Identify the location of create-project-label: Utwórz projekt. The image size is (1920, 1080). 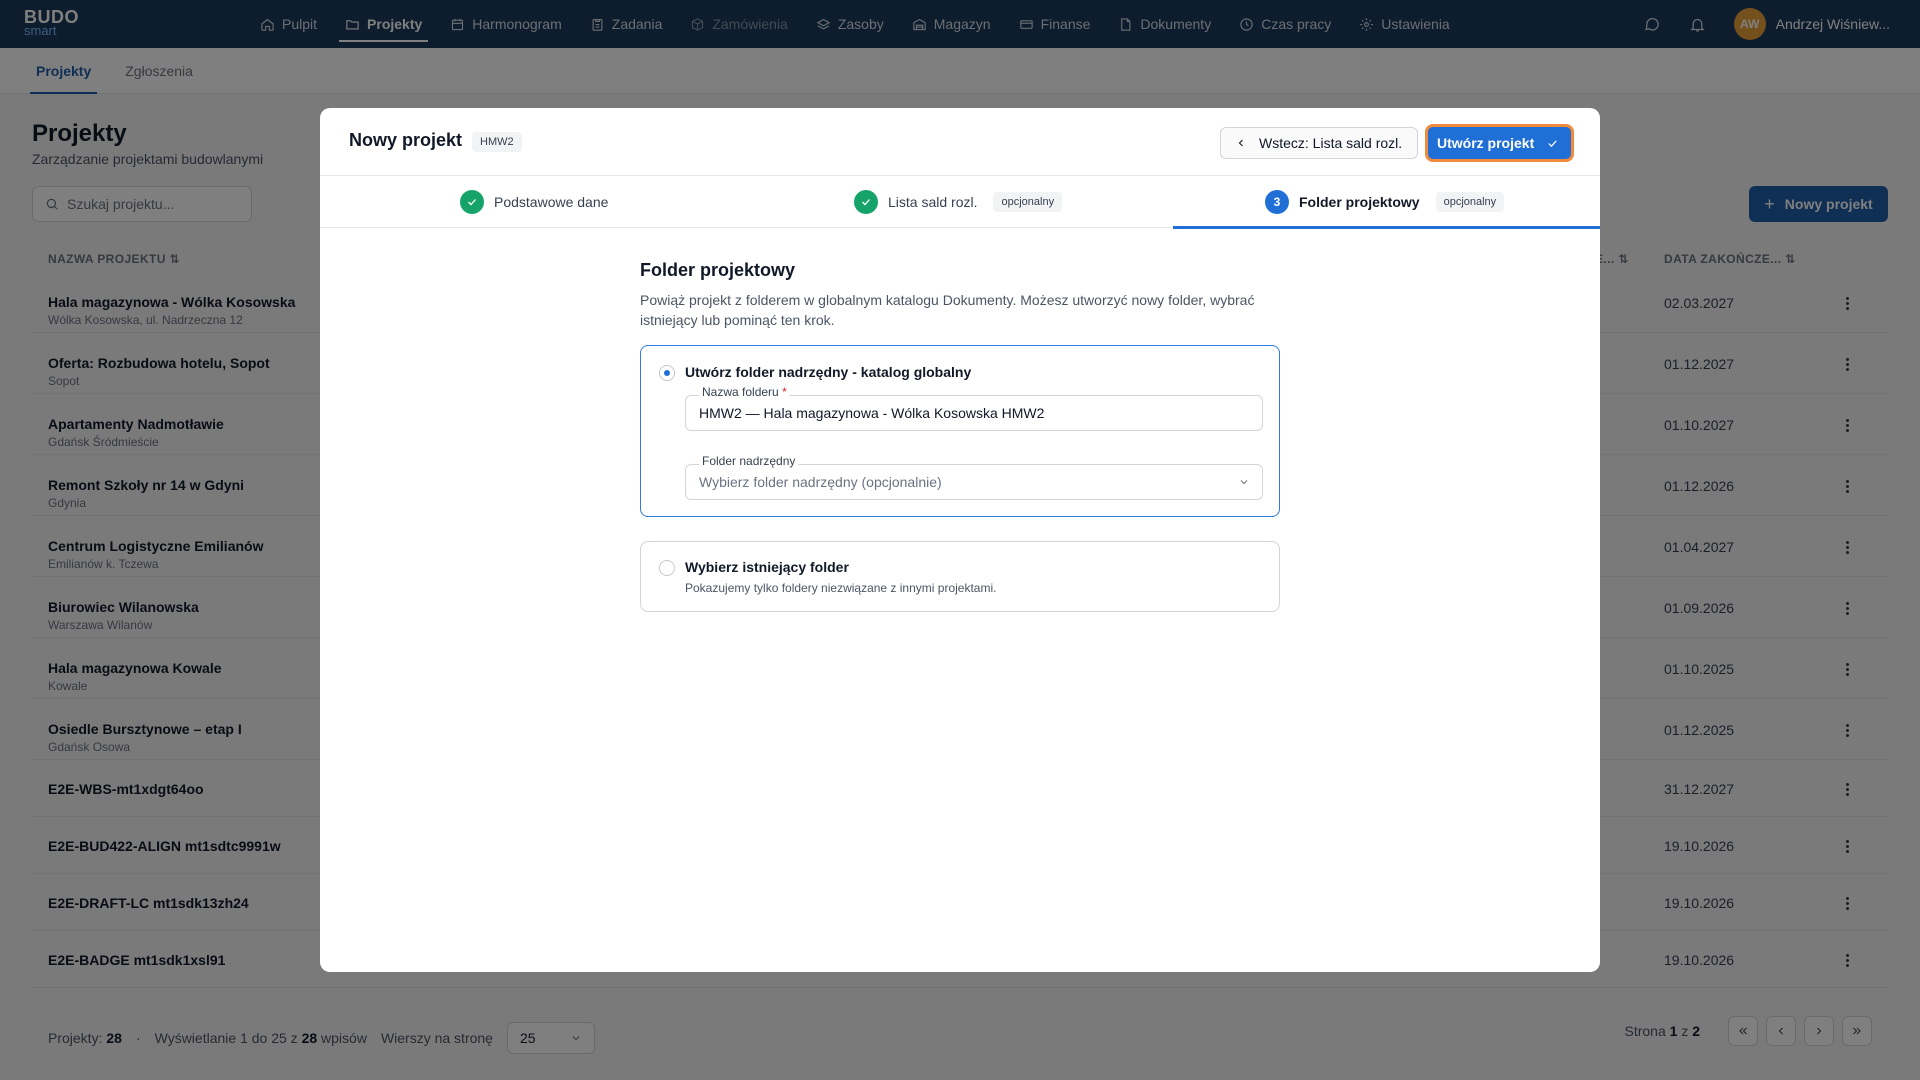
(1486, 143).